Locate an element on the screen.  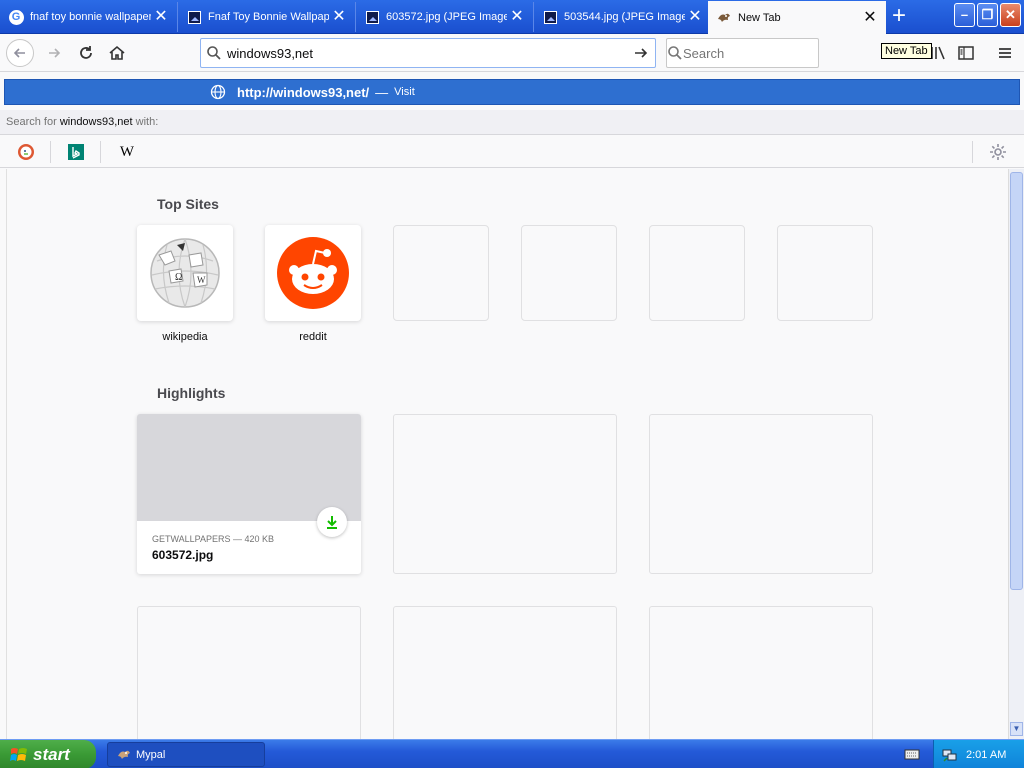
home-button is located at coordinates (117, 53).